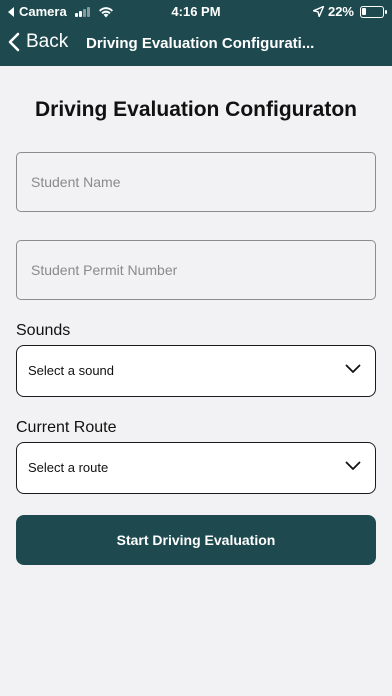 This screenshot has width=392, height=696. Describe the element at coordinates (47, 41) in the screenshot. I see `back-button-label: Back` at that location.